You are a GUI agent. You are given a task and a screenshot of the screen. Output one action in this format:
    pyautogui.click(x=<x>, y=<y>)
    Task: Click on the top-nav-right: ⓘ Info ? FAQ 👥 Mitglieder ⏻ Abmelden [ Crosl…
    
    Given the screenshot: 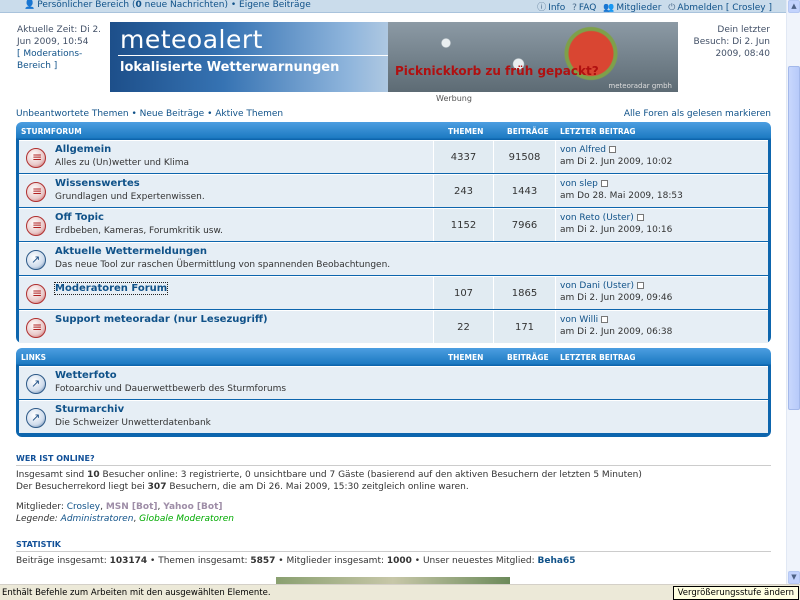 What is the action you would take?
    pyautogui.click(x=654, y=6)
    